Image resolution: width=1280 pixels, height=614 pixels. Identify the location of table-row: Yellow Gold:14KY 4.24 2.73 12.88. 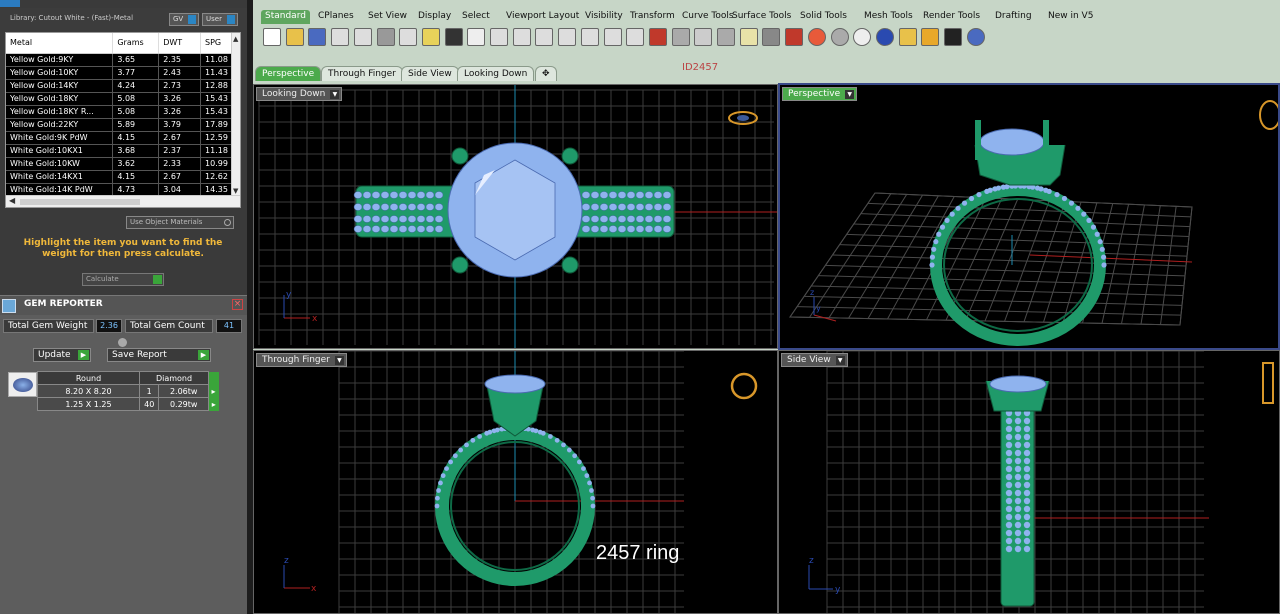
(120, 86).